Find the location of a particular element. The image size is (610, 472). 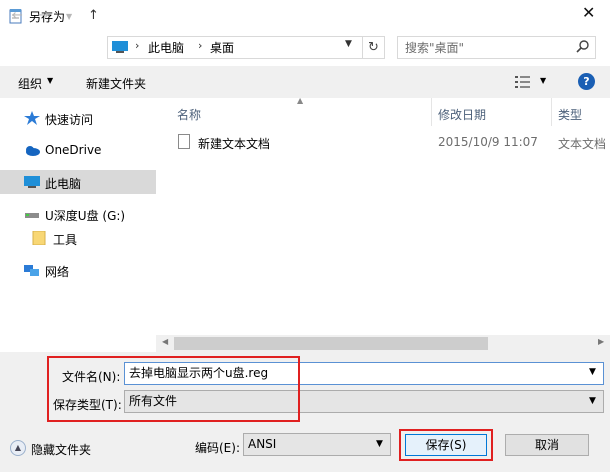

scroll-left-icon: ◀ is located at coordinates (165, 341).